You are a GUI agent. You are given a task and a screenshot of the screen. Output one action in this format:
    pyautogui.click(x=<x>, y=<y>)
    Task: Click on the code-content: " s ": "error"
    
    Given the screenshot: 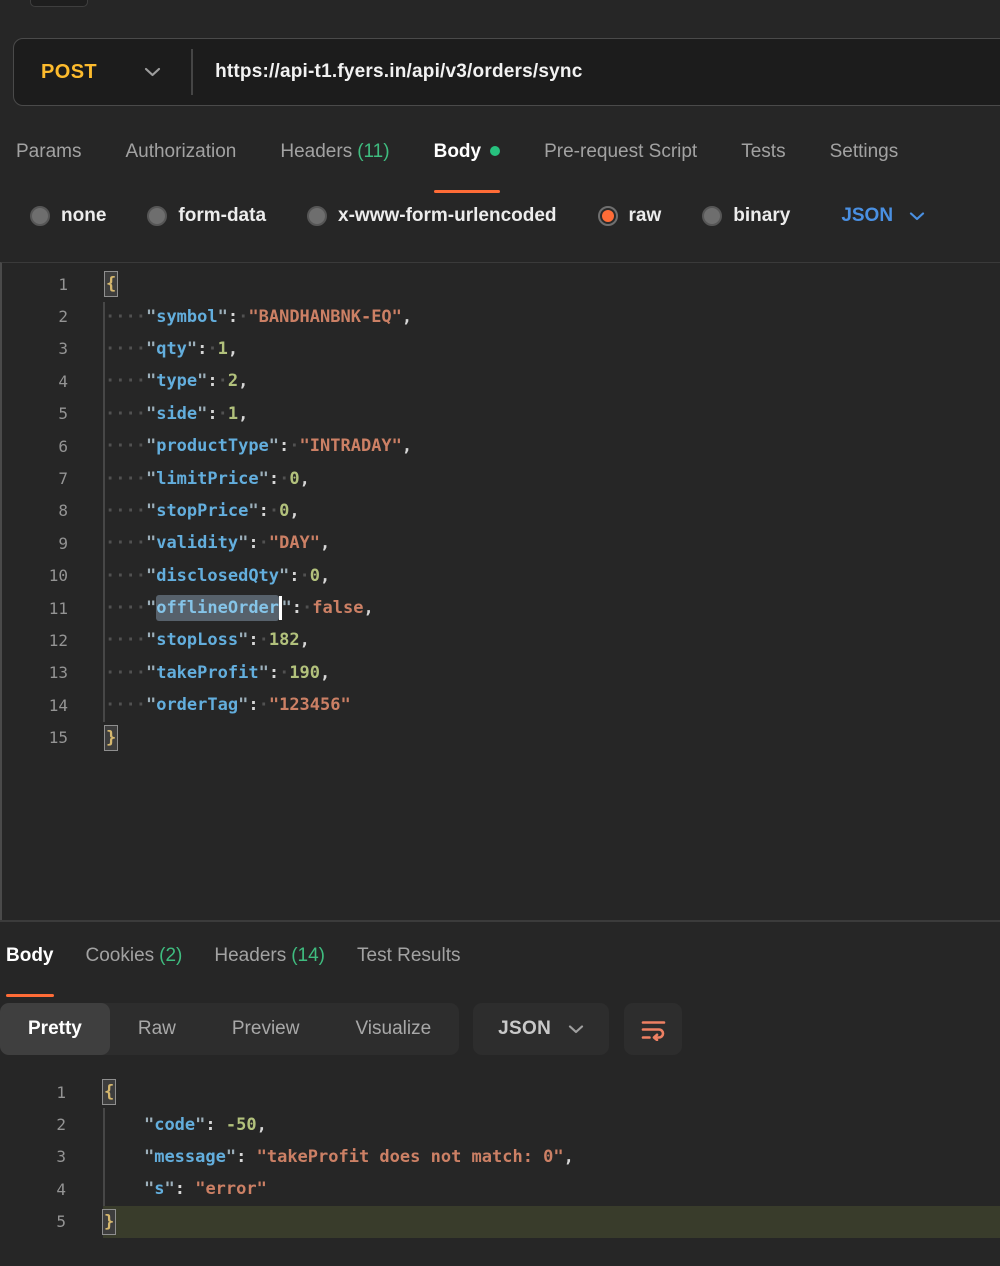 What is the action you would take?
    pyautogui.click(x=551, y=1189)
    